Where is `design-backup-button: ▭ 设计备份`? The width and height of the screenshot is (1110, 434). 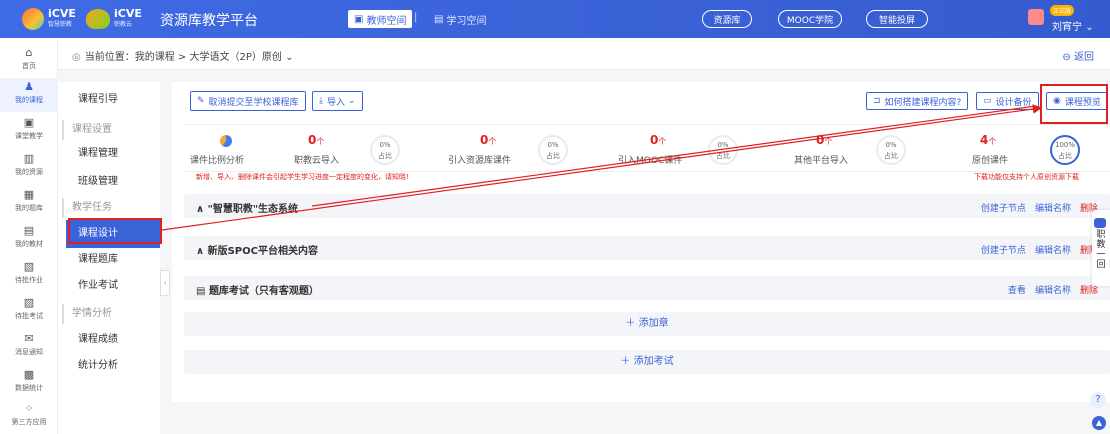
design-backup-button: ▭ 设计备份 is located at coordinates (1007, 101).